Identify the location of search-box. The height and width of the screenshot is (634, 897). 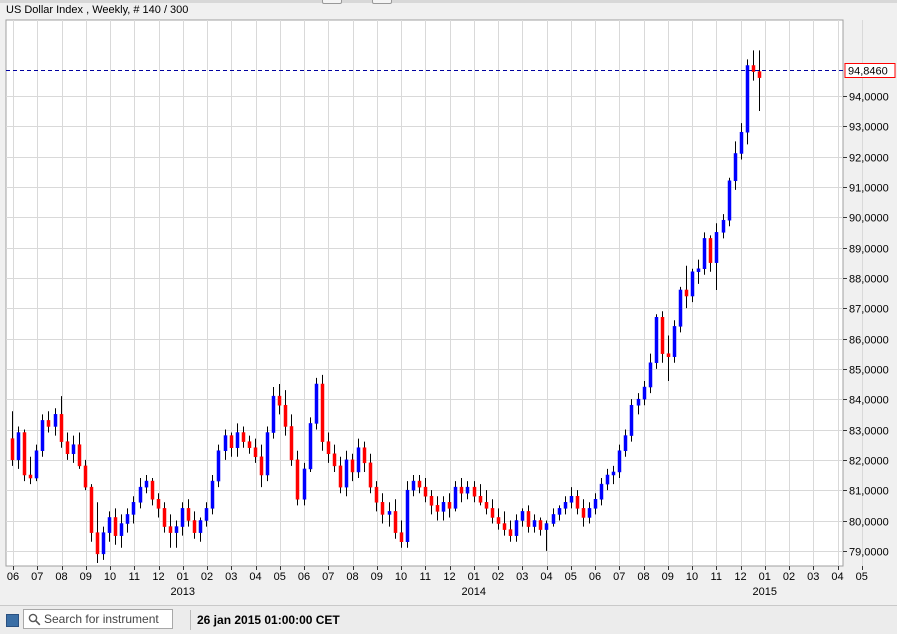
(98, 619).